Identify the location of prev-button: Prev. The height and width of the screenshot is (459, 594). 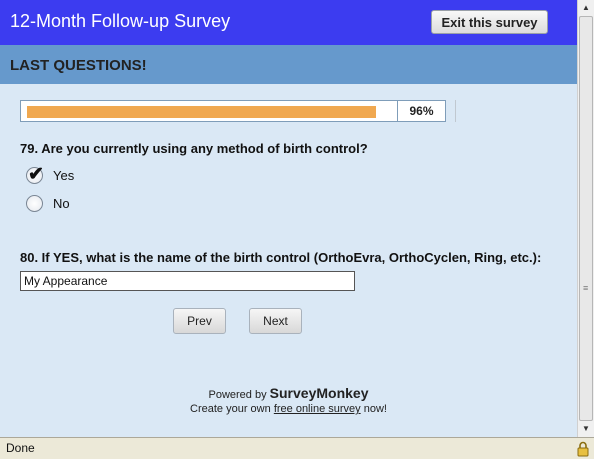
(199, 321).